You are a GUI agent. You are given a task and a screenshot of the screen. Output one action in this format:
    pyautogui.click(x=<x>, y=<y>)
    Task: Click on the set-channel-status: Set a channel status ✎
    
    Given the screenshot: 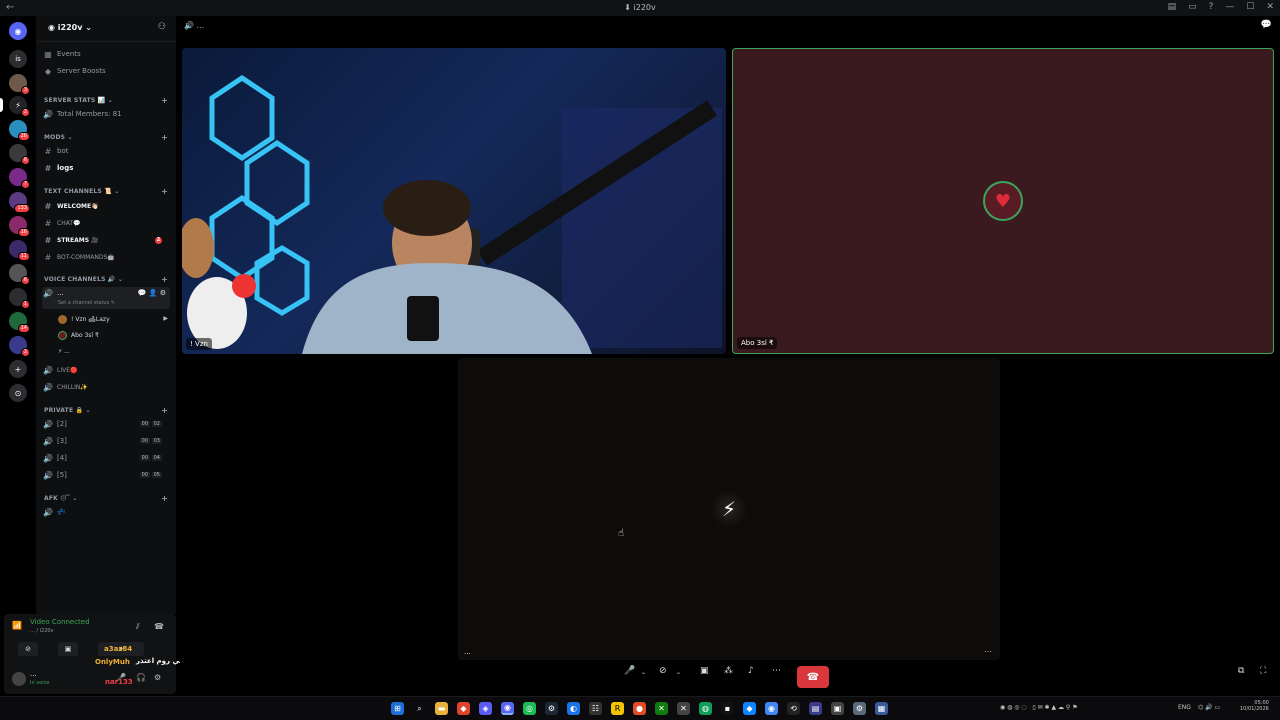 What is the action you would take?
    pyautogui.click(x=86, y=303)
    